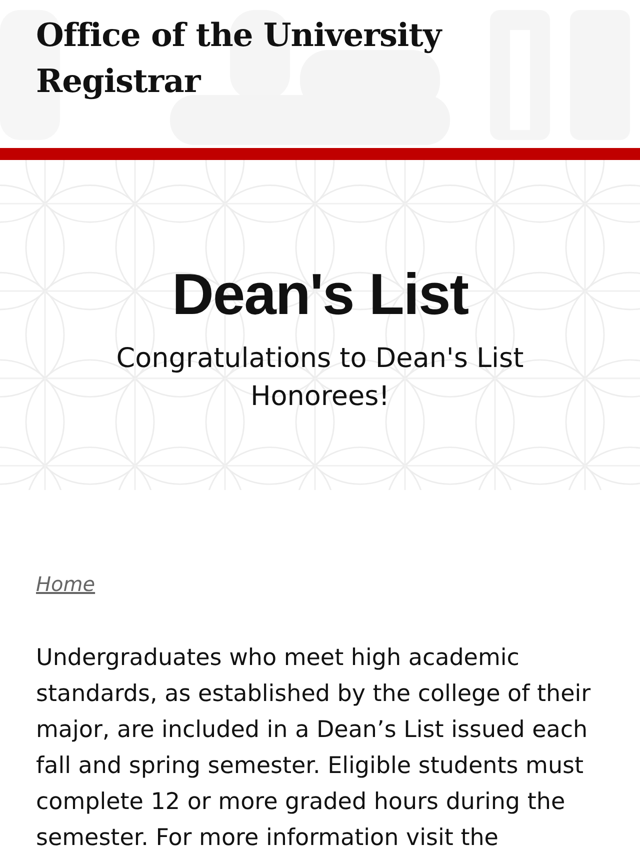 Image resolution: width=640 pixels, height=855 pixels. I want to click on breadcrumb-link: Home, so click(66, 584).